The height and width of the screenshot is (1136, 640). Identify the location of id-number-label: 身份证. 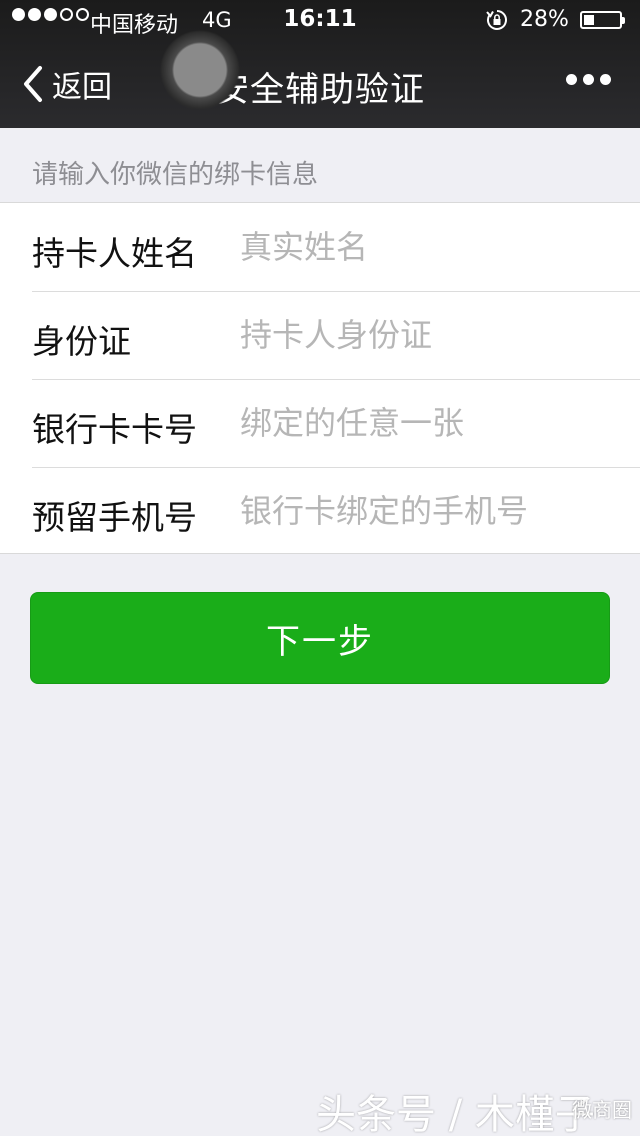
(81, 341).